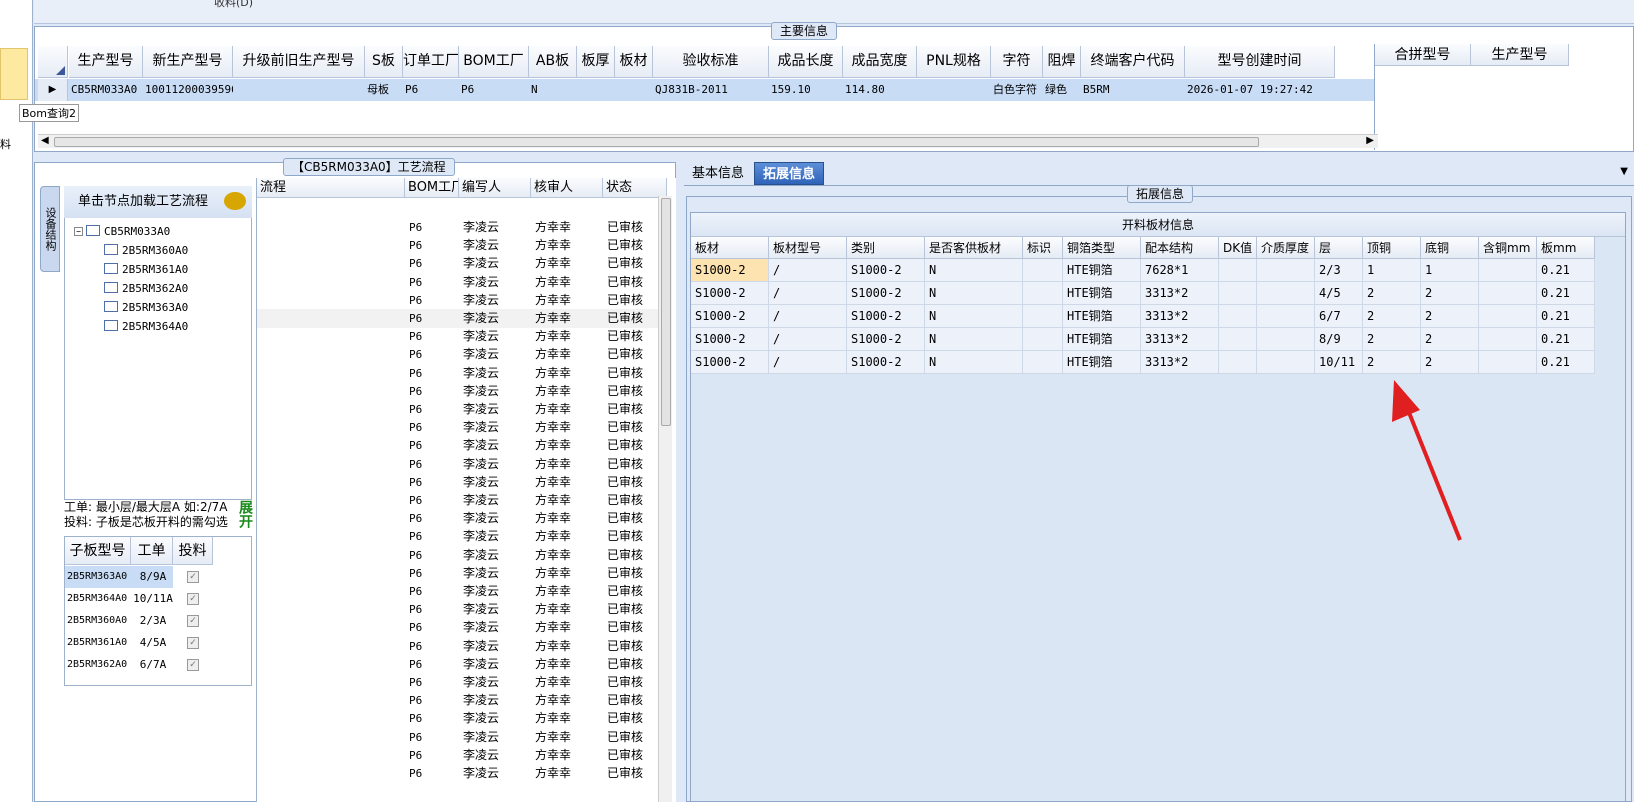 The height and width of the screenshot is (802, 1634). I want to click on flow-row: 选择性树脂…P6李凌云方幸幸已审核, so click(462, 773).